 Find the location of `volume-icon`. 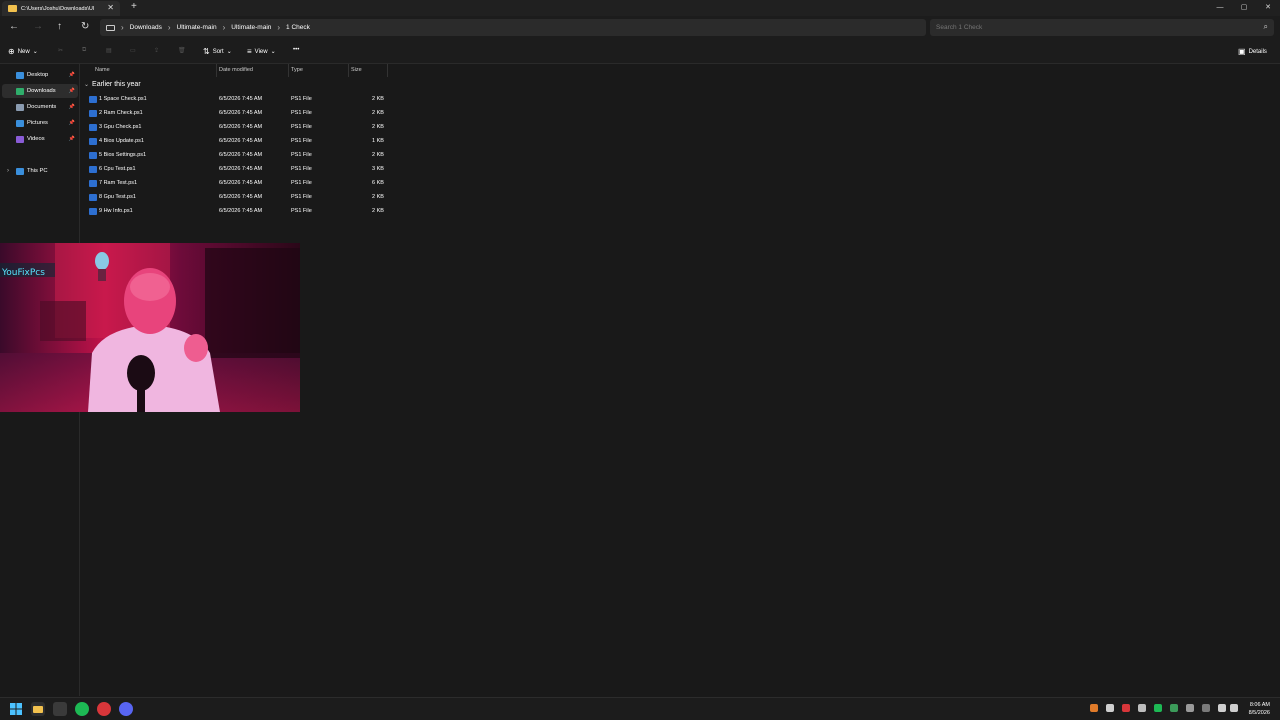

volume-icon is located at coordinates (1234, 708).